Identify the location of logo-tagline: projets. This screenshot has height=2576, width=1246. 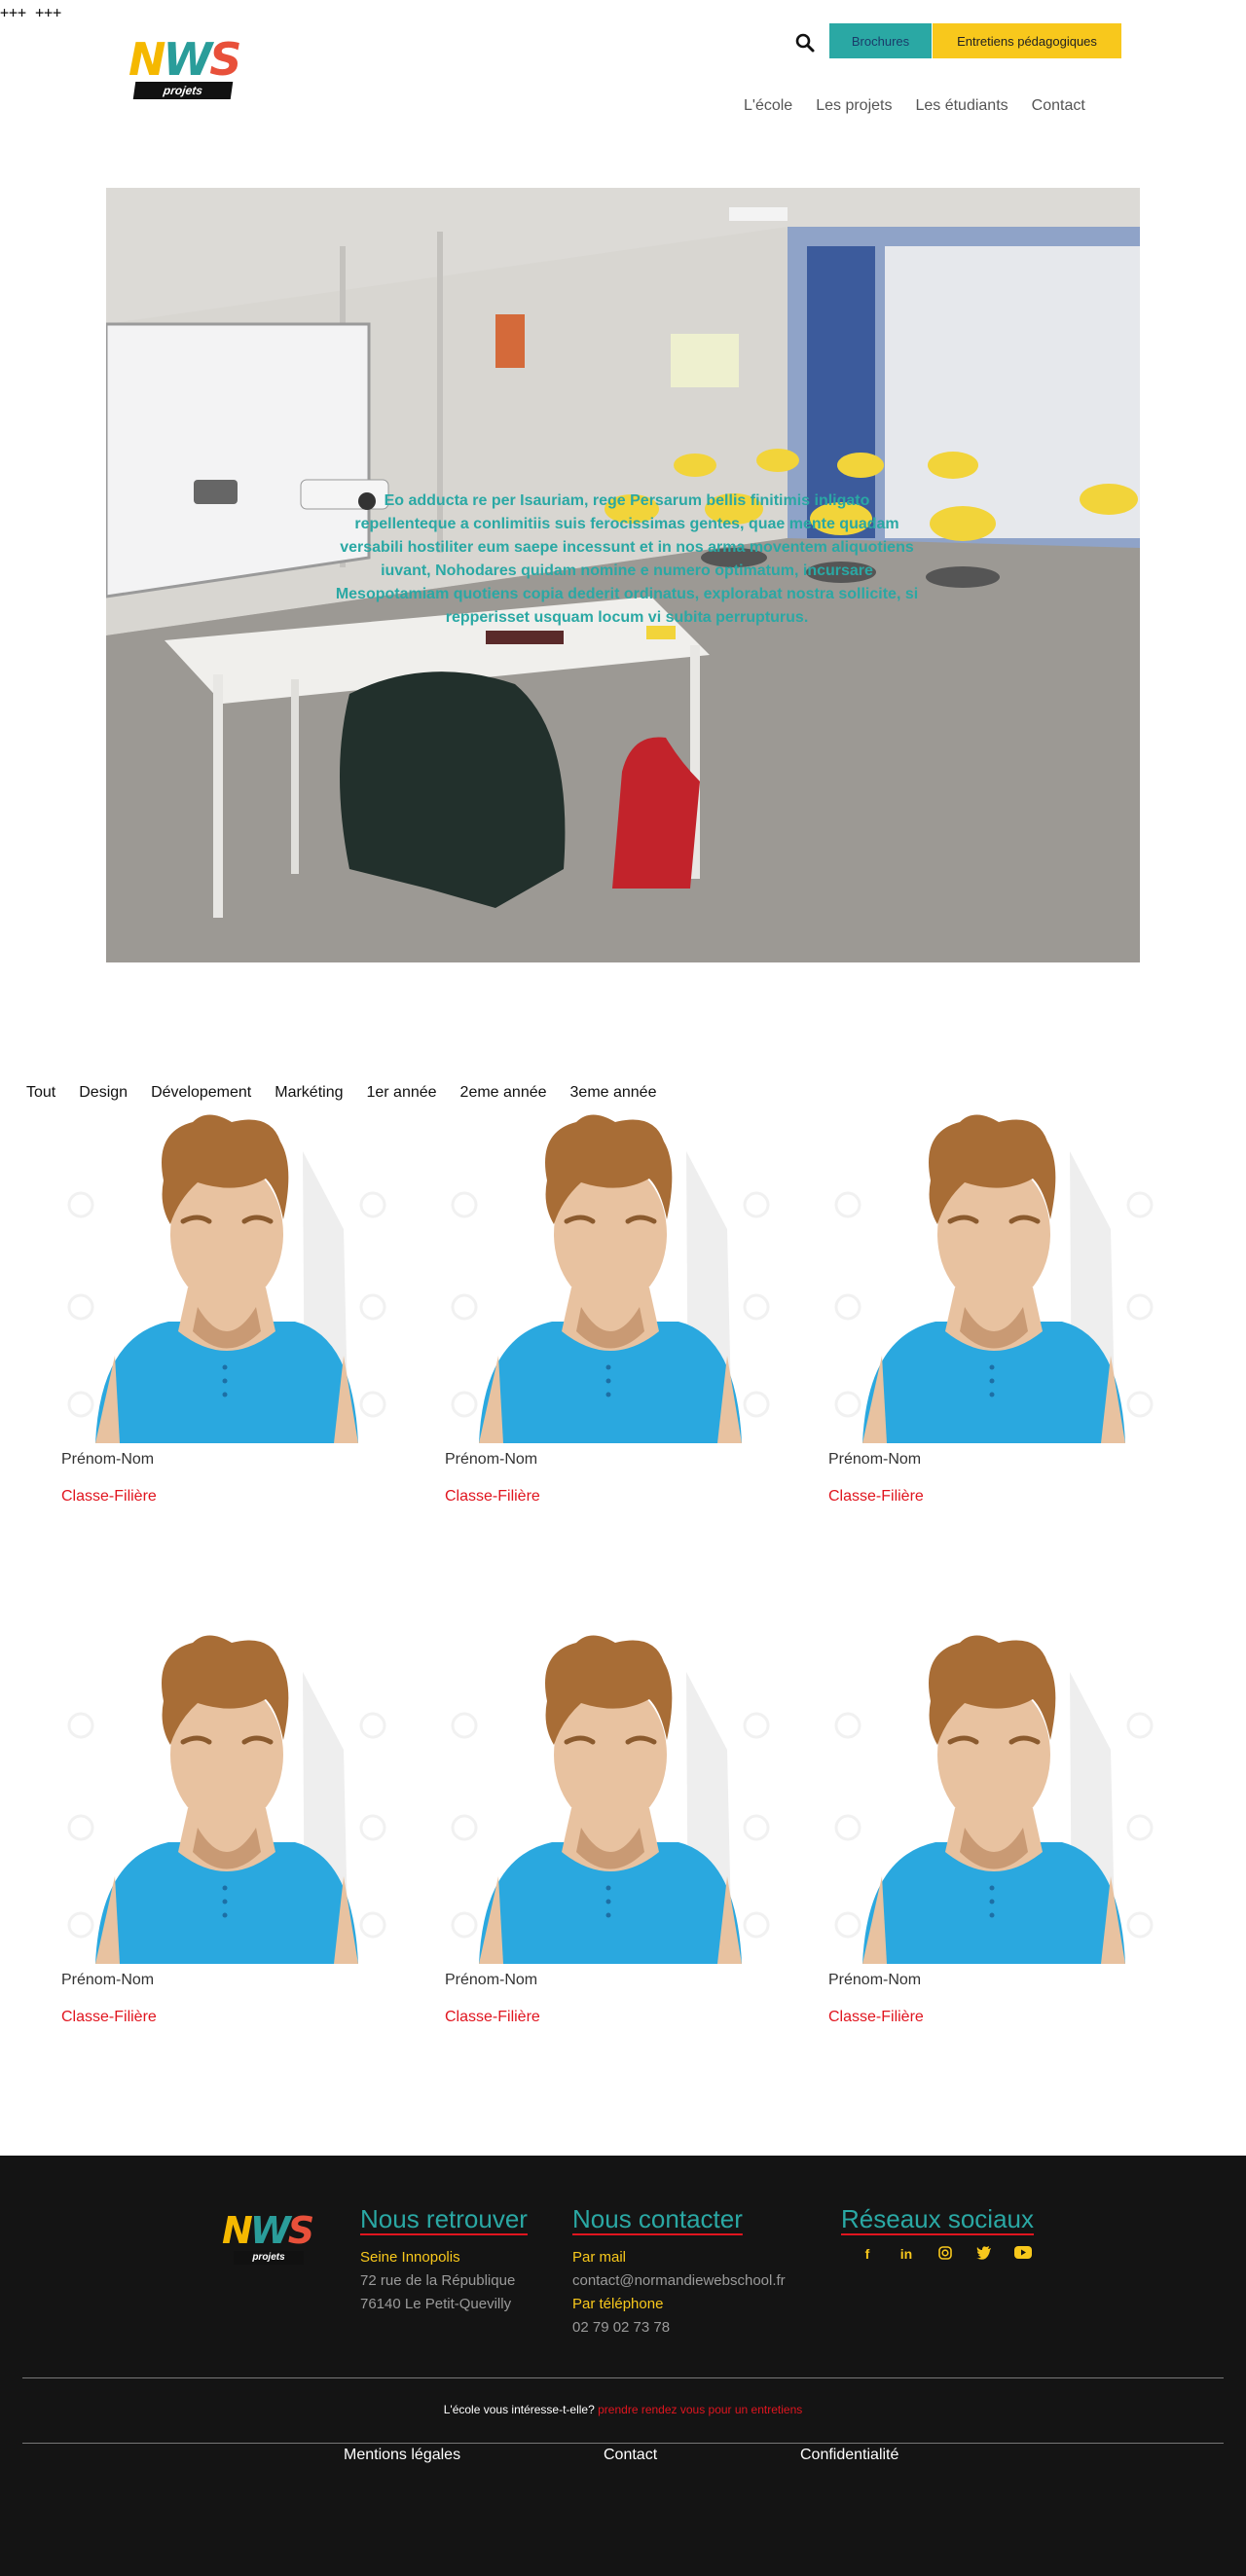
(183, 90).